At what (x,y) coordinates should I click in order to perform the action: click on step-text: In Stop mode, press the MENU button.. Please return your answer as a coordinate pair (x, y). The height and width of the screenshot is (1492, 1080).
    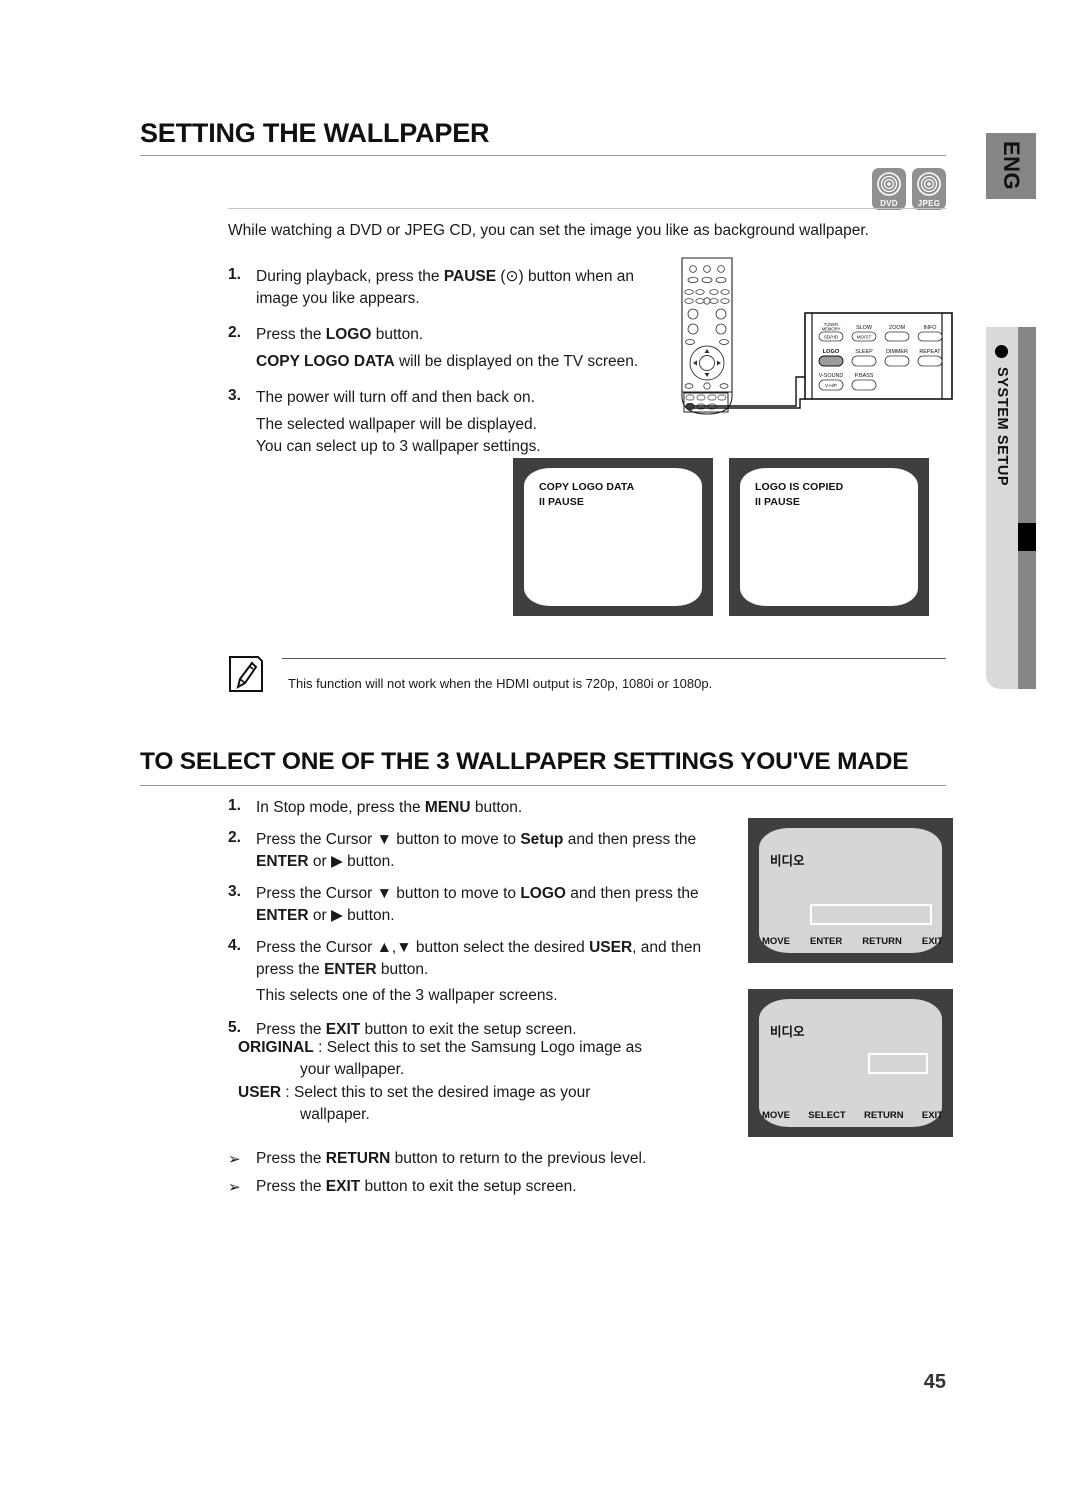
    Looking at the image, I should click on (492, 808).